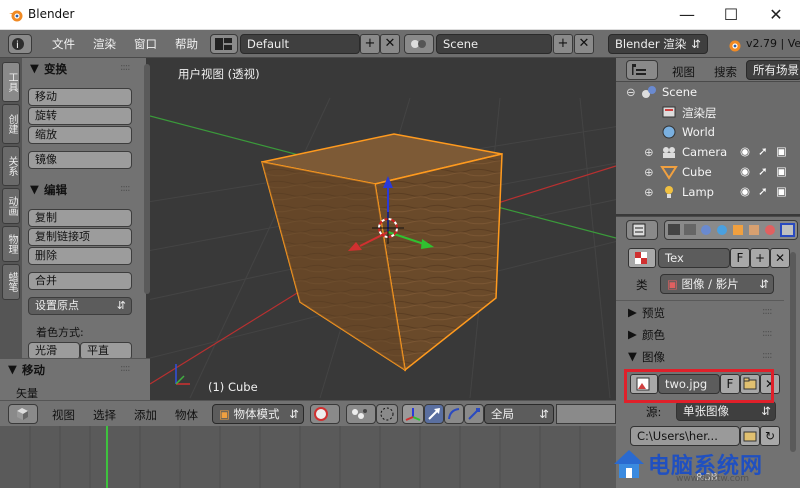 The image size is (800, 488). Describe the element at coordinates (708, 92) in the screenshot. I see `outliner-row-scene: ⊖ Scene` at that location.